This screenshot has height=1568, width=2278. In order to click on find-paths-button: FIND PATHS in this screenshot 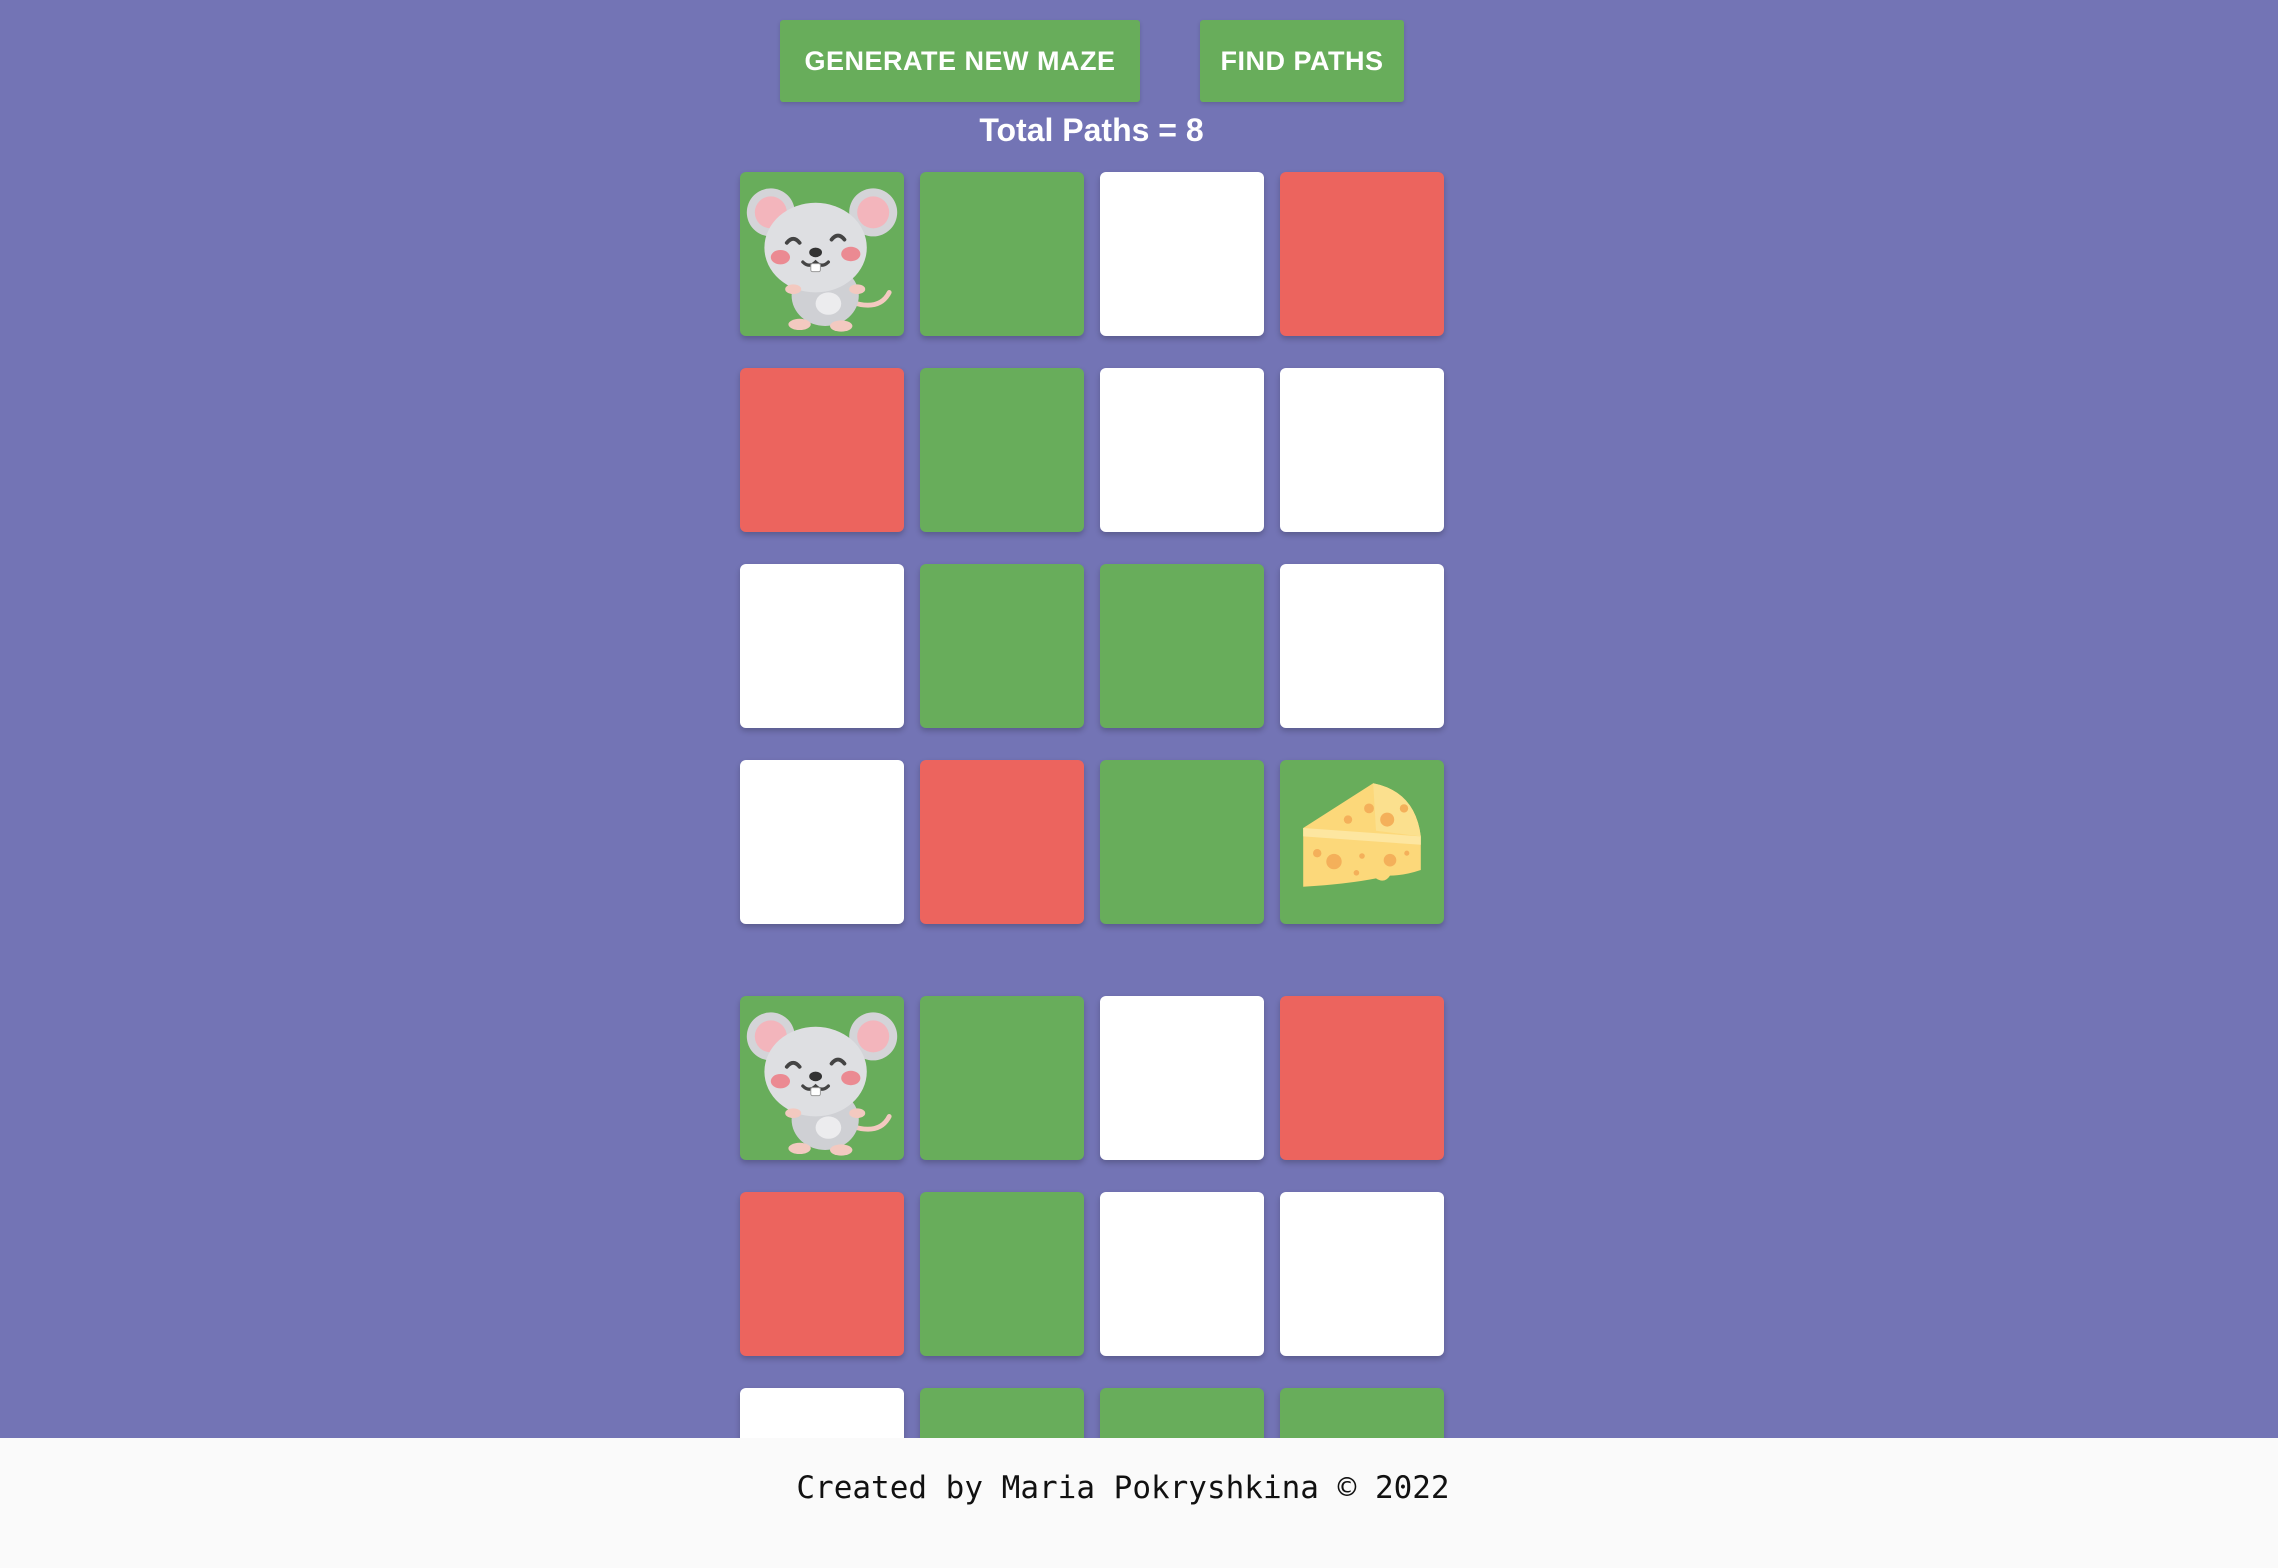, I will do `click(1302, 61)`.